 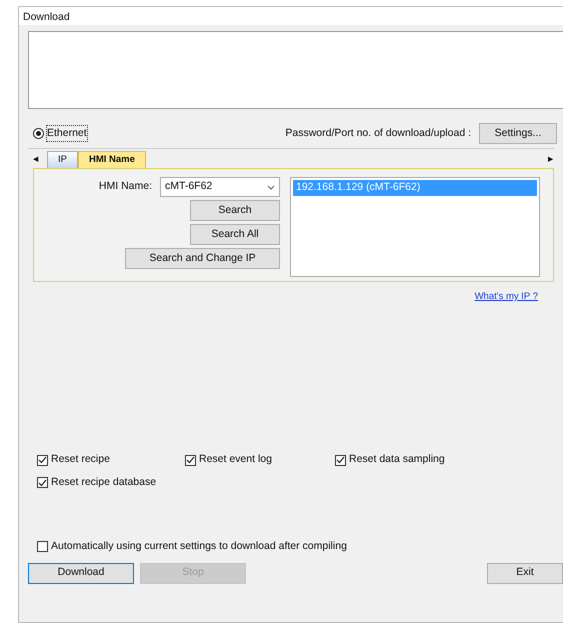 I want to click on search-button: Search, so click(x=235, y=210).